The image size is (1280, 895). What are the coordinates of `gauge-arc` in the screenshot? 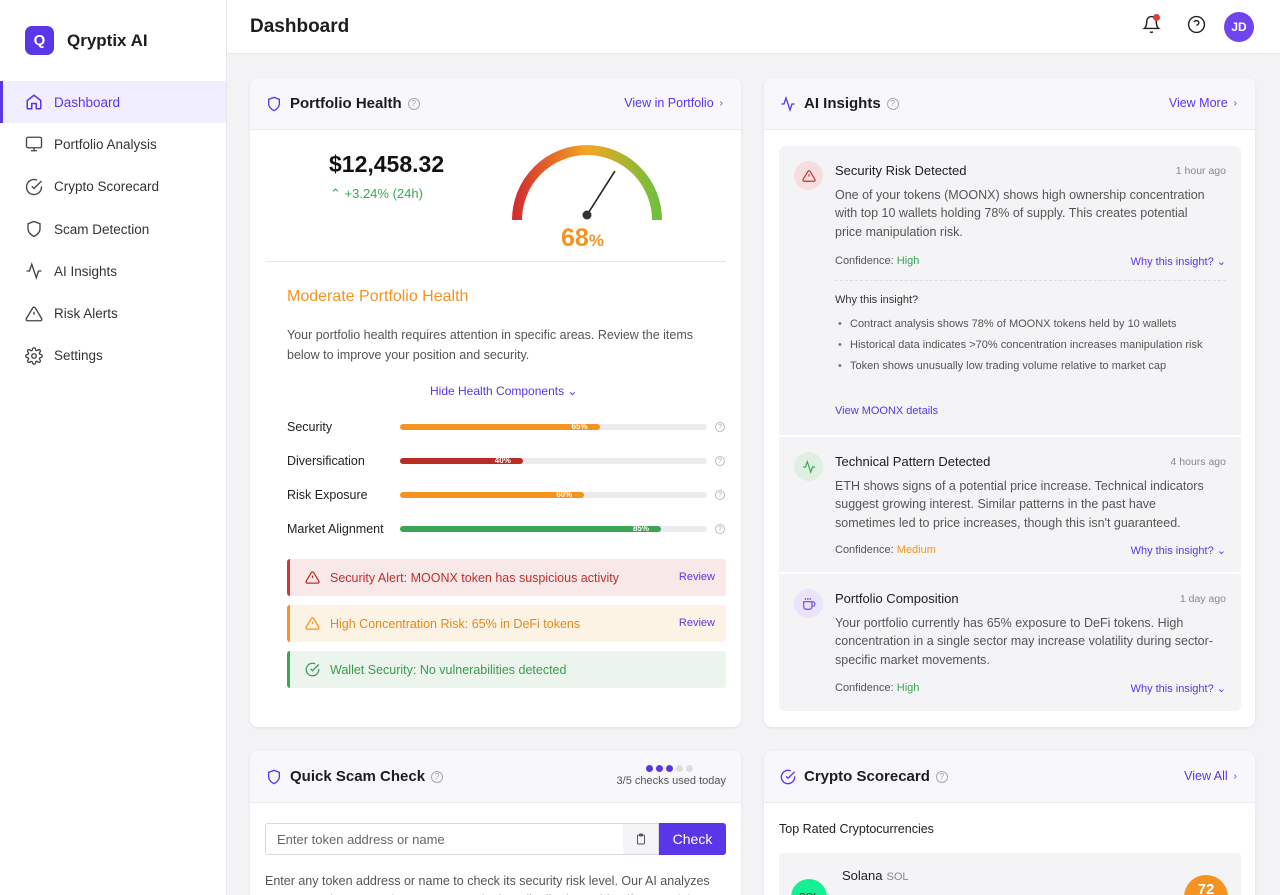 It's located at (587, 183).